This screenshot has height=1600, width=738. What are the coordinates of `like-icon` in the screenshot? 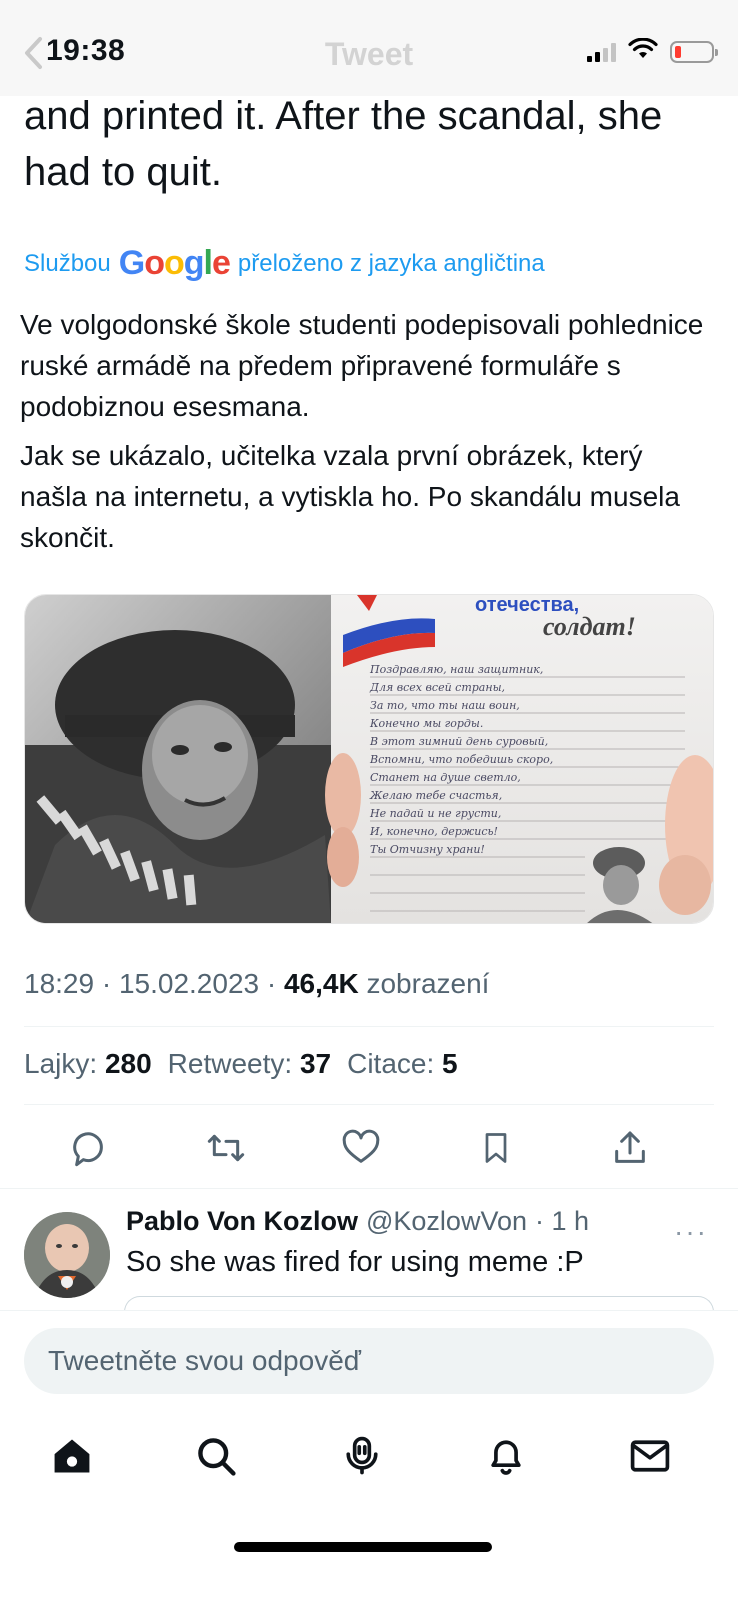 It's located at (361, 1148).